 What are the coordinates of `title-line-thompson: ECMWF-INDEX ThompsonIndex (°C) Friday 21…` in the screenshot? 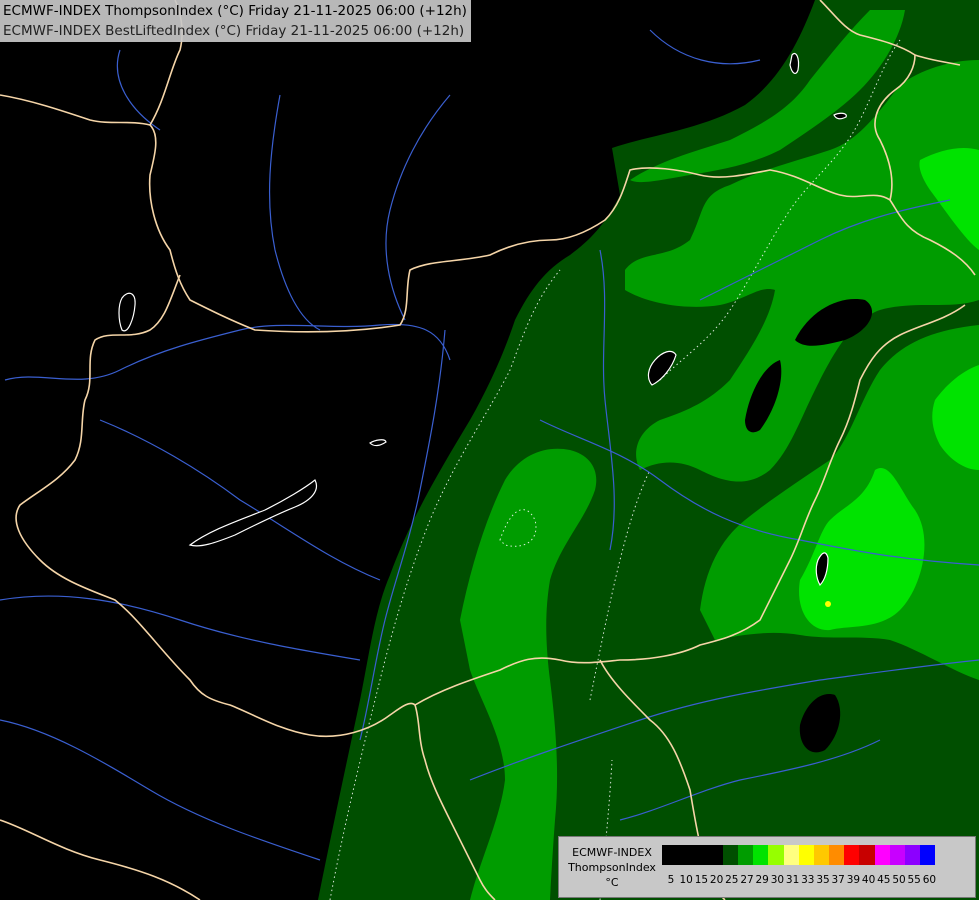 It's located at (235, 11).